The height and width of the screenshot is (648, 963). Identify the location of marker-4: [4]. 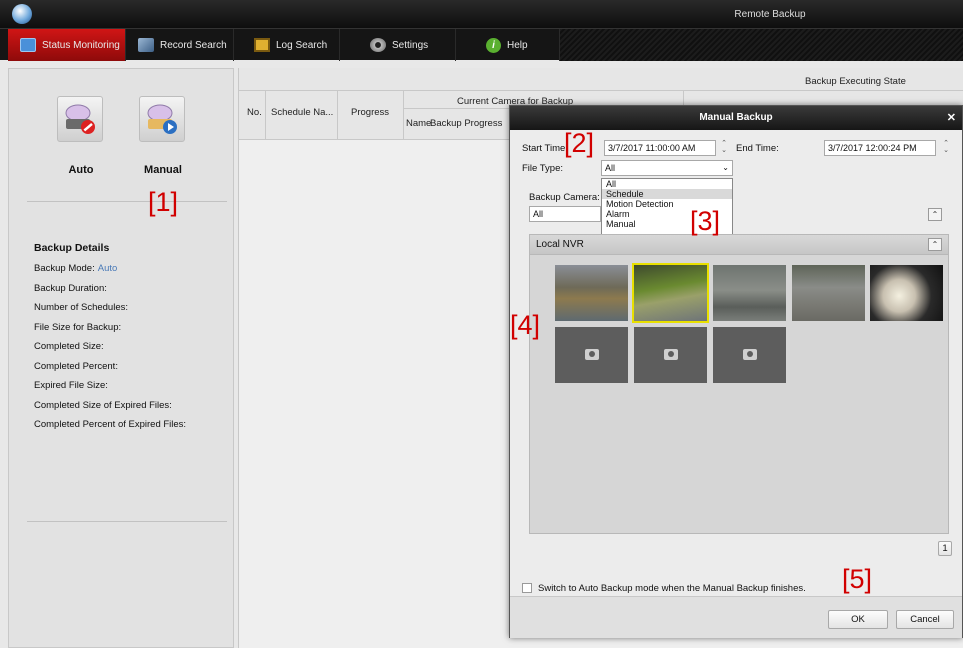
(525, 325).